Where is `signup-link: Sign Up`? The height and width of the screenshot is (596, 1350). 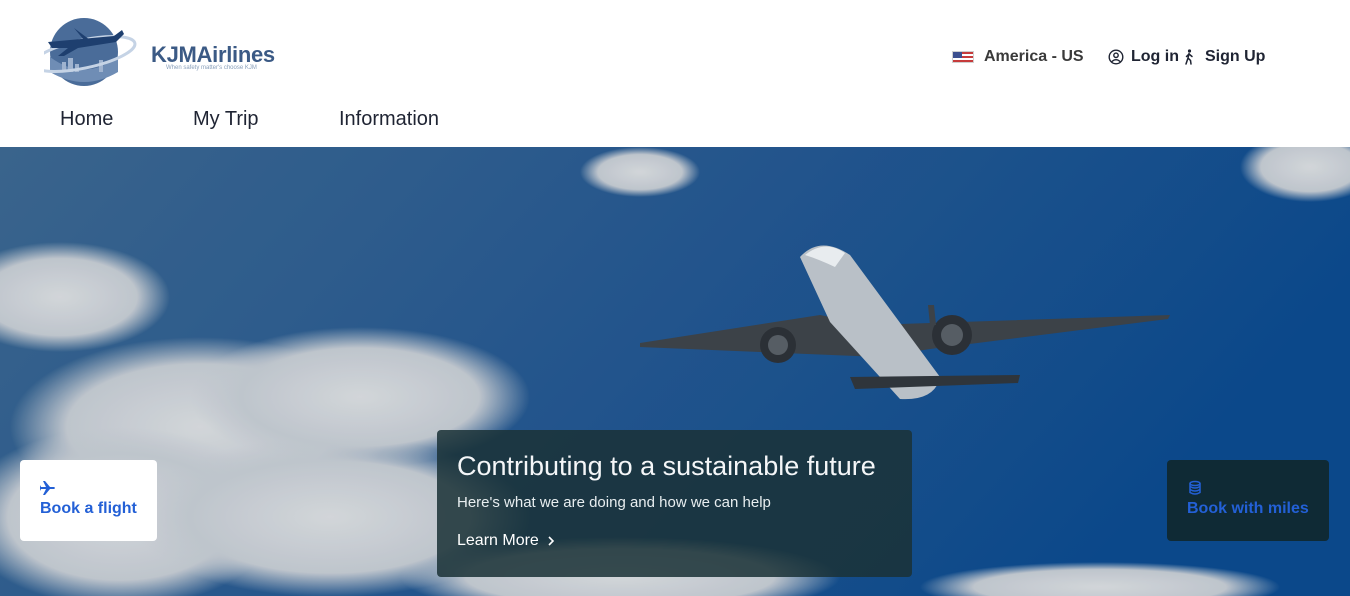 signup-link: Sign Up is located at coordinates (1224, 57).